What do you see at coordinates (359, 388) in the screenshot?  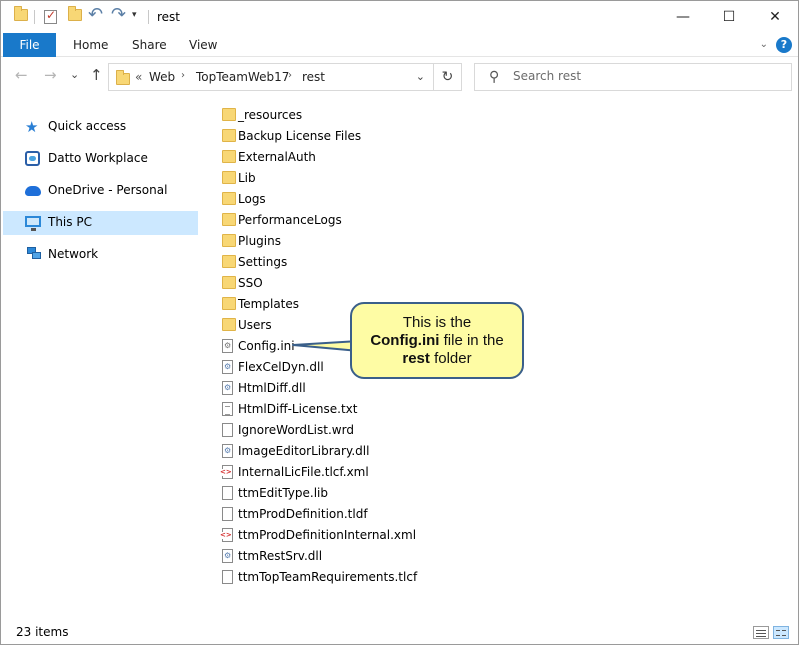 I see `file-row: HtmlDiff.dll` at bounding box center [359, 388].